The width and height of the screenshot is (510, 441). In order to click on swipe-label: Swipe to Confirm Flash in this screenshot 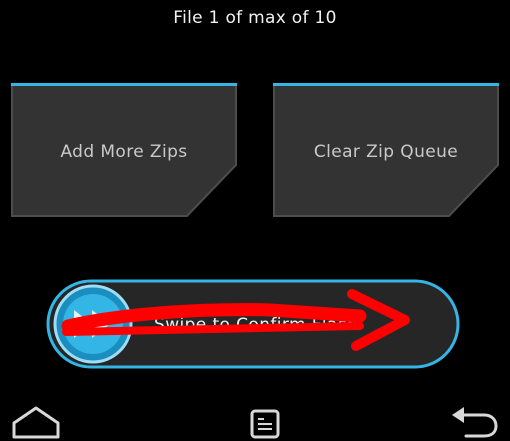, I will do `click(256, 325)`.